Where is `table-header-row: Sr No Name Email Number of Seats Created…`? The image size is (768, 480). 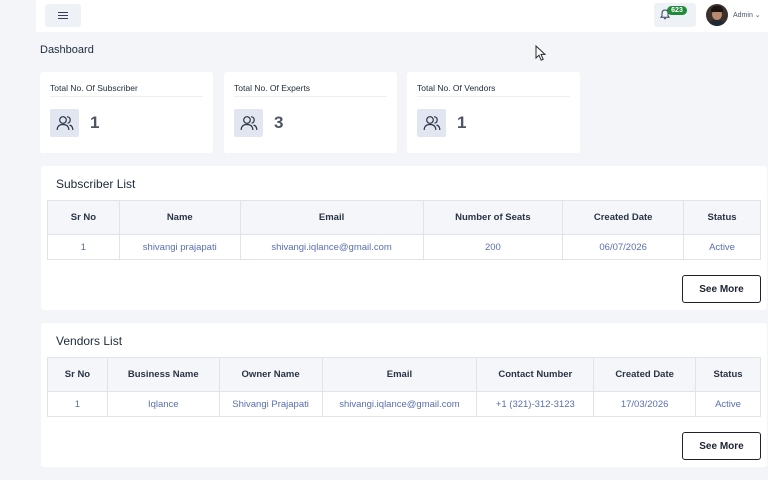
table-header-row: Sr No Name Email Number of Seats Created… is located at coordinates (404, 217).